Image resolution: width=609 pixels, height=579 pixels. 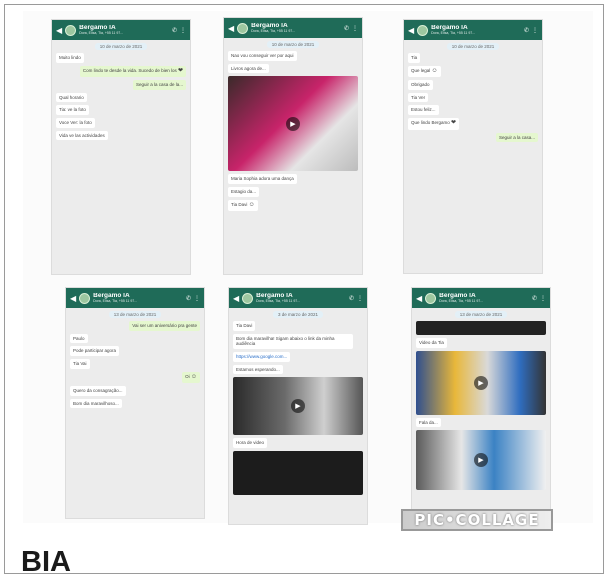 I want to click on pic-collage-watermark: PIC•COLLAGE, so click(x=477, y=520).